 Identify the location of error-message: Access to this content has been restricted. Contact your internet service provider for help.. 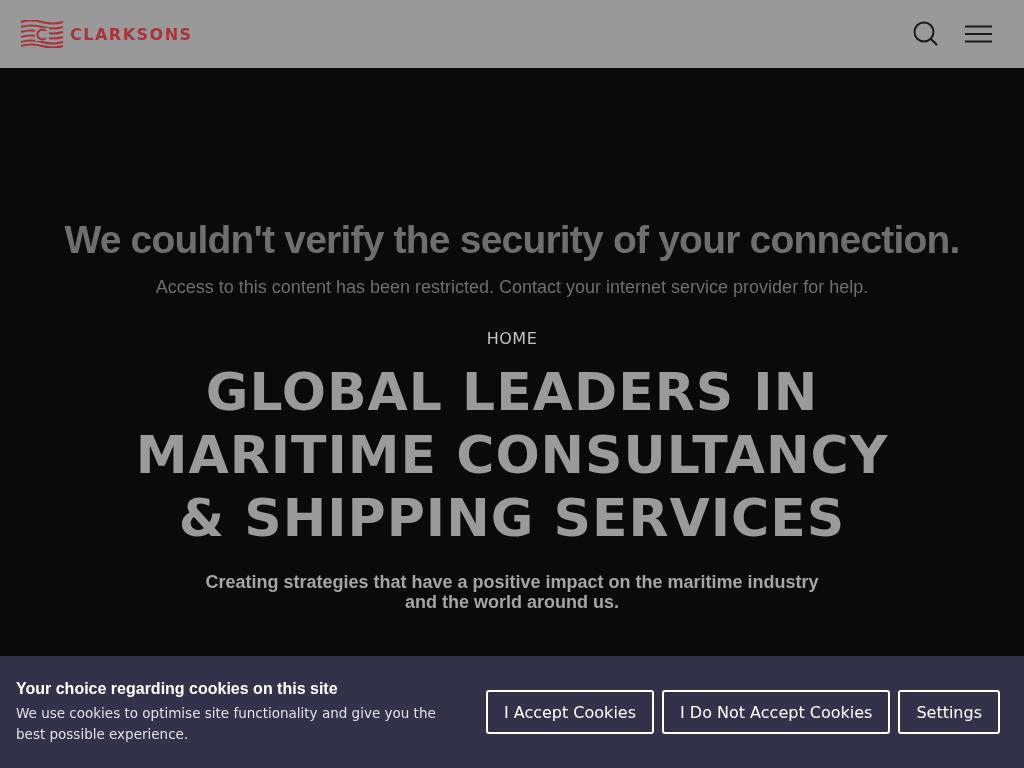
(512, 287).